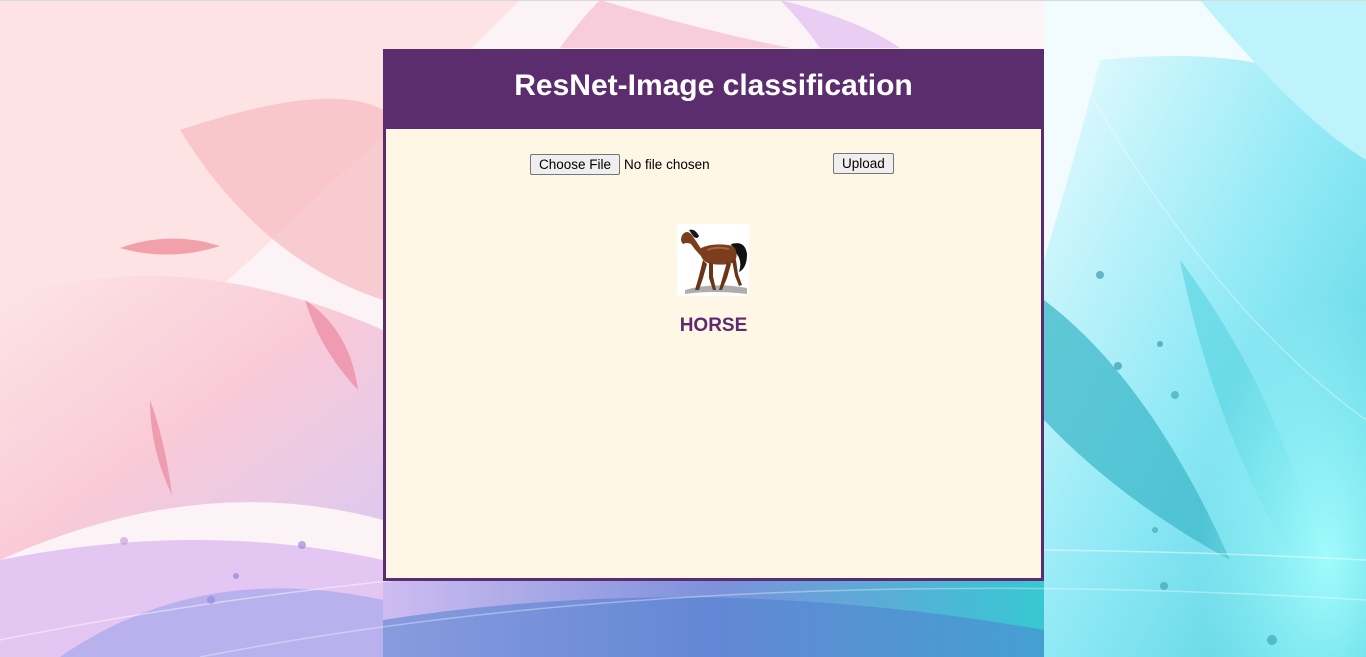  I want to click on upload-button: Upload, so click(863, 163).